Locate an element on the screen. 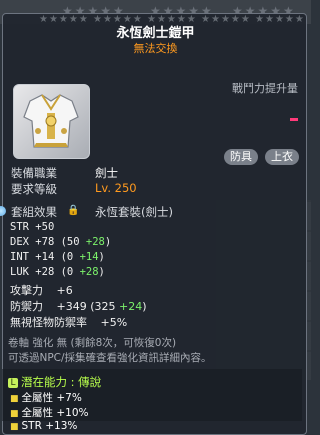 This screenshot has width=320, height=435. stat-ignore-defense: 無視怪物防禦率 +5% is located at coordinates (69, 322).